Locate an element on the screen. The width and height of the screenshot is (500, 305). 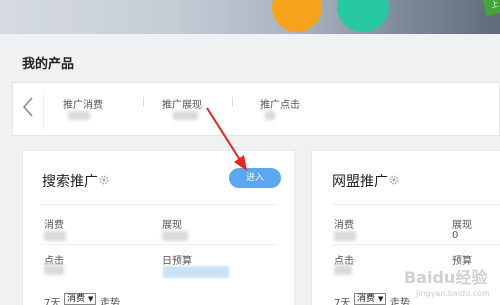
enter-button: 进入 is located at coordinates (255, 178).